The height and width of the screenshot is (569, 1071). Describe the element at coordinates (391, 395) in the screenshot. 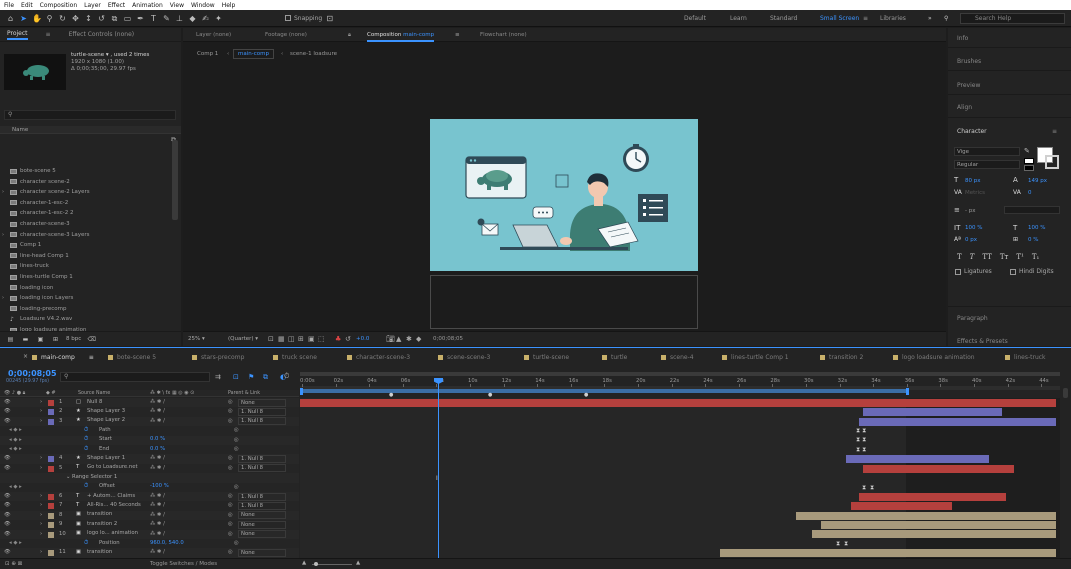

I see `marker-icon: ●` at that location.